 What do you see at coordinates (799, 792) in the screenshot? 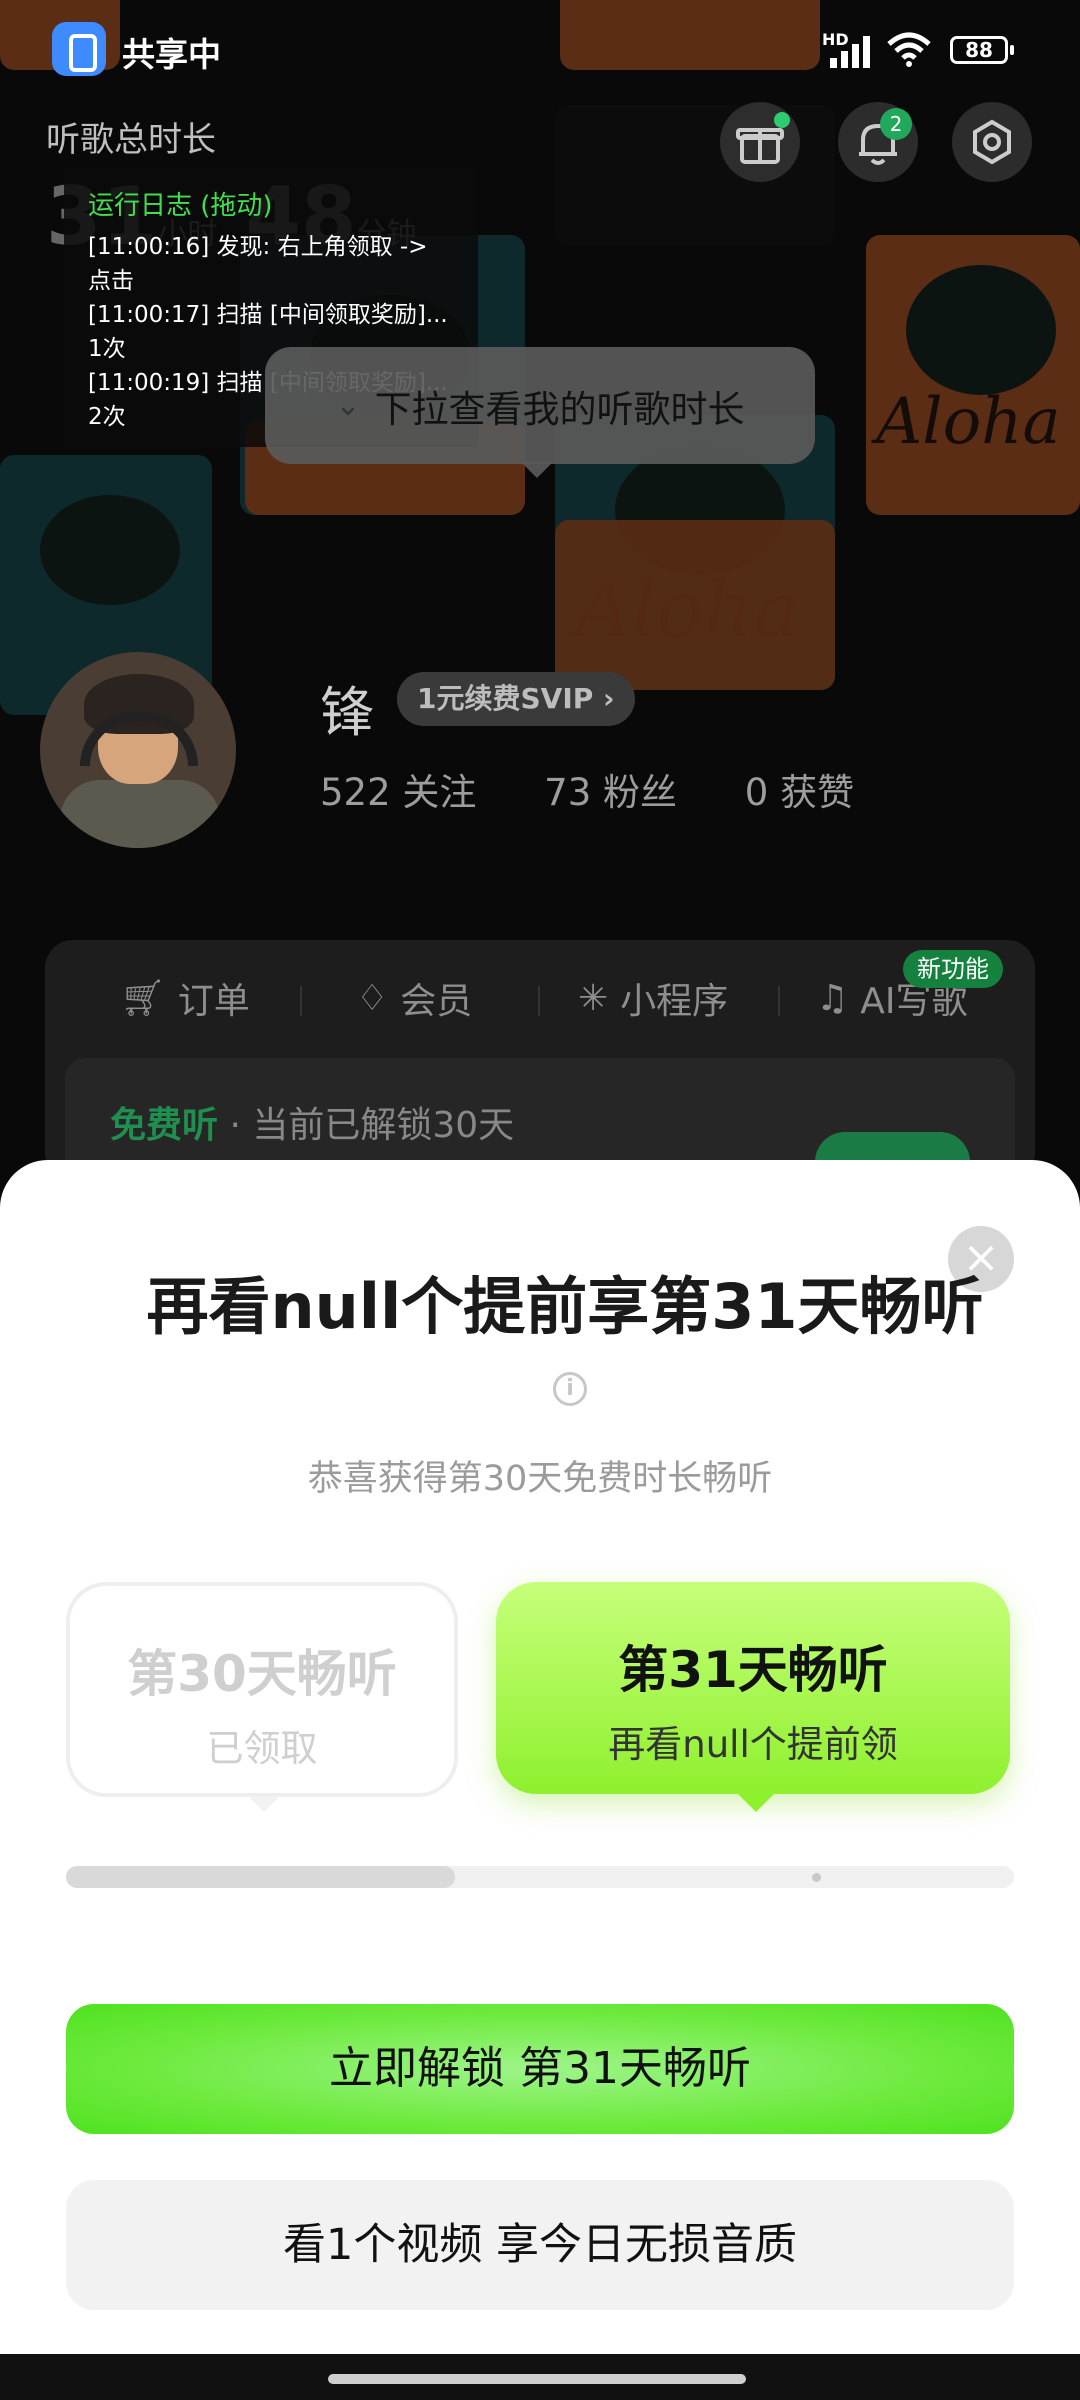
I see `likes-count: 0 获赞` at bounding box center [799, 792].